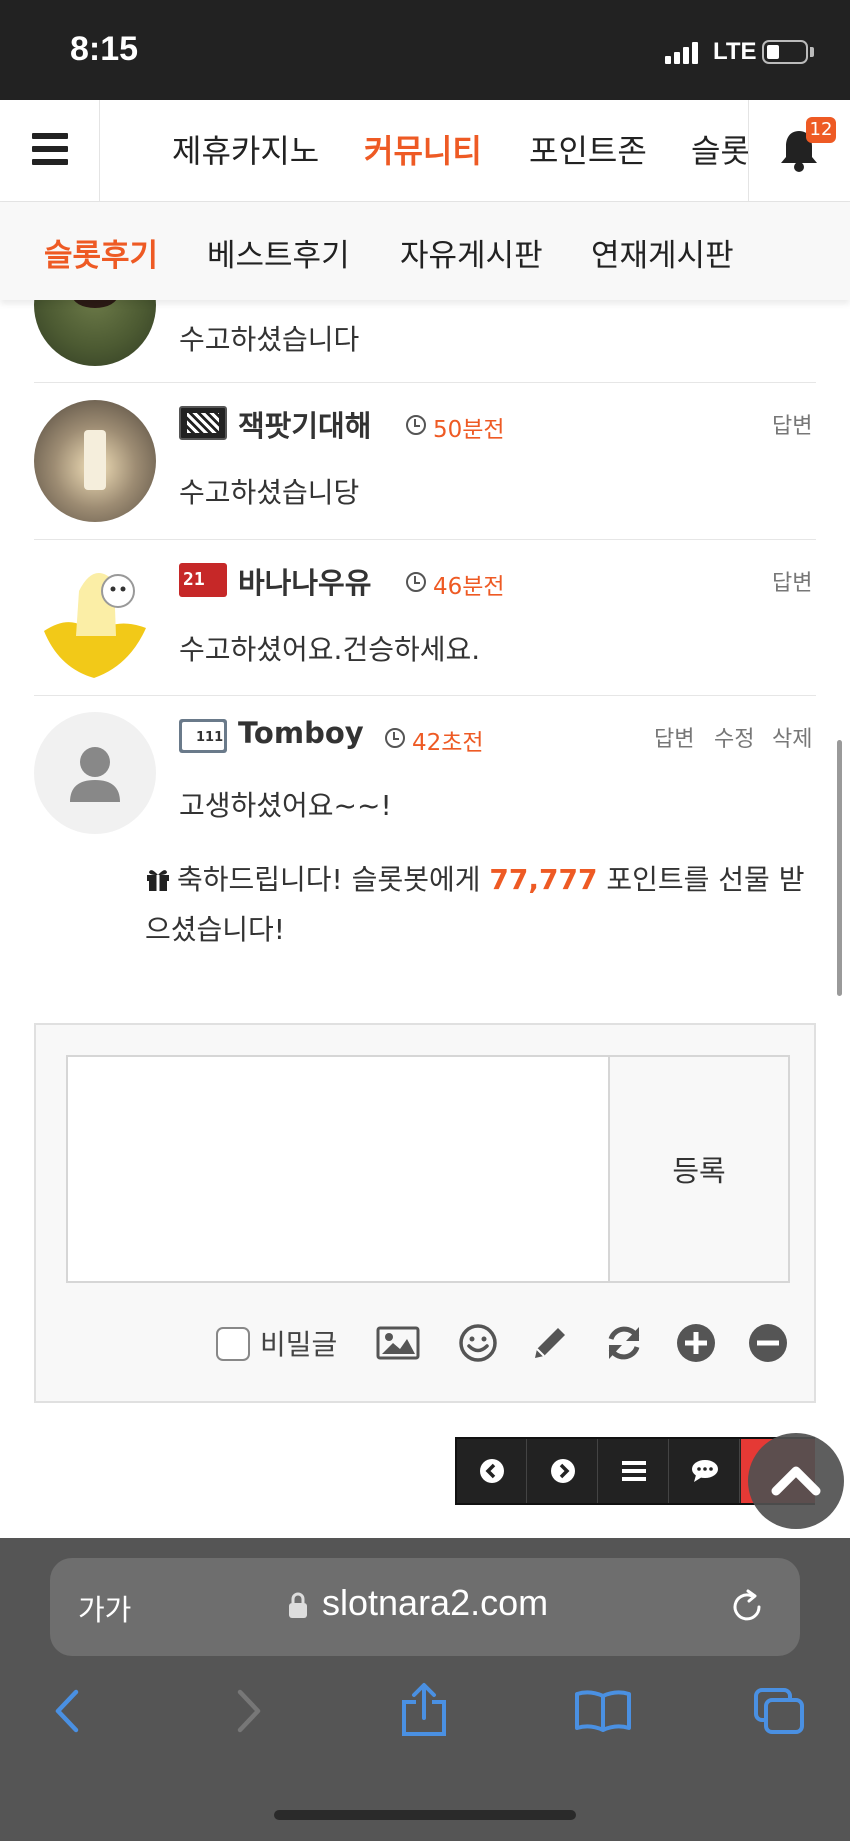 This screenshot has height=1841, width=850. What do you see at coordinates (233, 1344) in the screenshot?
I see `secret-checkbox` at bounding box center [233, 1344].